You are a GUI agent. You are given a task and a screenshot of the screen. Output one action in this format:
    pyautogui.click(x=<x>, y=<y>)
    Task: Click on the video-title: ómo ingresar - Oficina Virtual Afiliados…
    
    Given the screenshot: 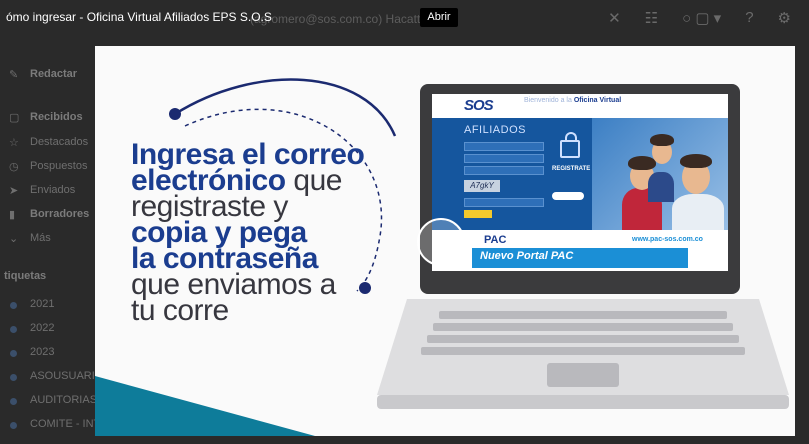 What is the action you would take?
    pyautogui.click(x=139, y=17)
    